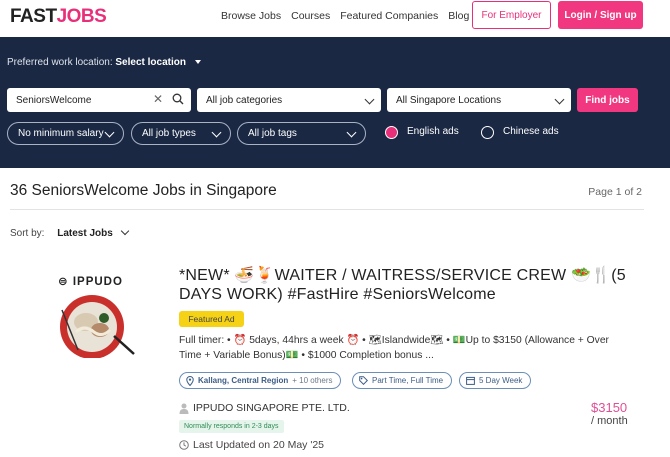 This screenshot has height=457, width=670. What do you see at coordinates (531, 131) in the screenshot?
I see `chinese-ads-label: Chinese ads` at bounding box center [531, 131].